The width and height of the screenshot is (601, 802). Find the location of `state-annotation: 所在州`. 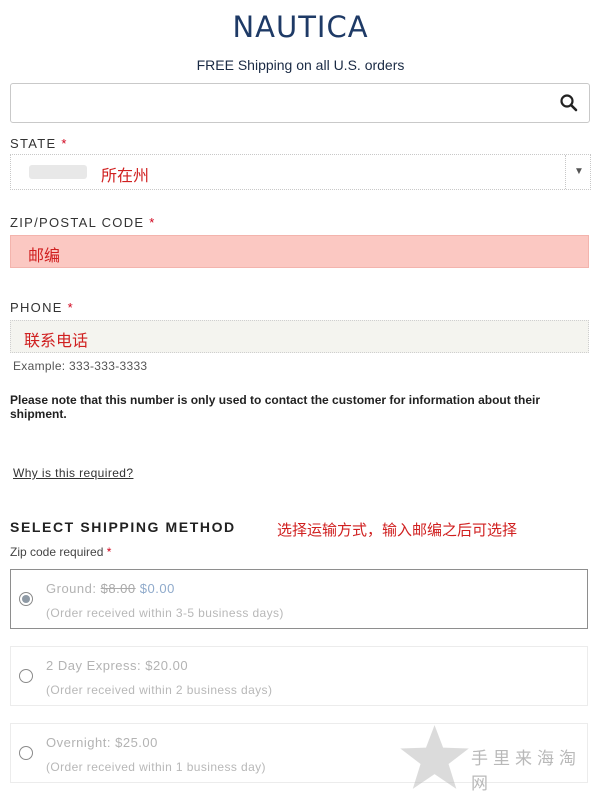

state-annotation: 所在州 is located at coordinates (125, 176).